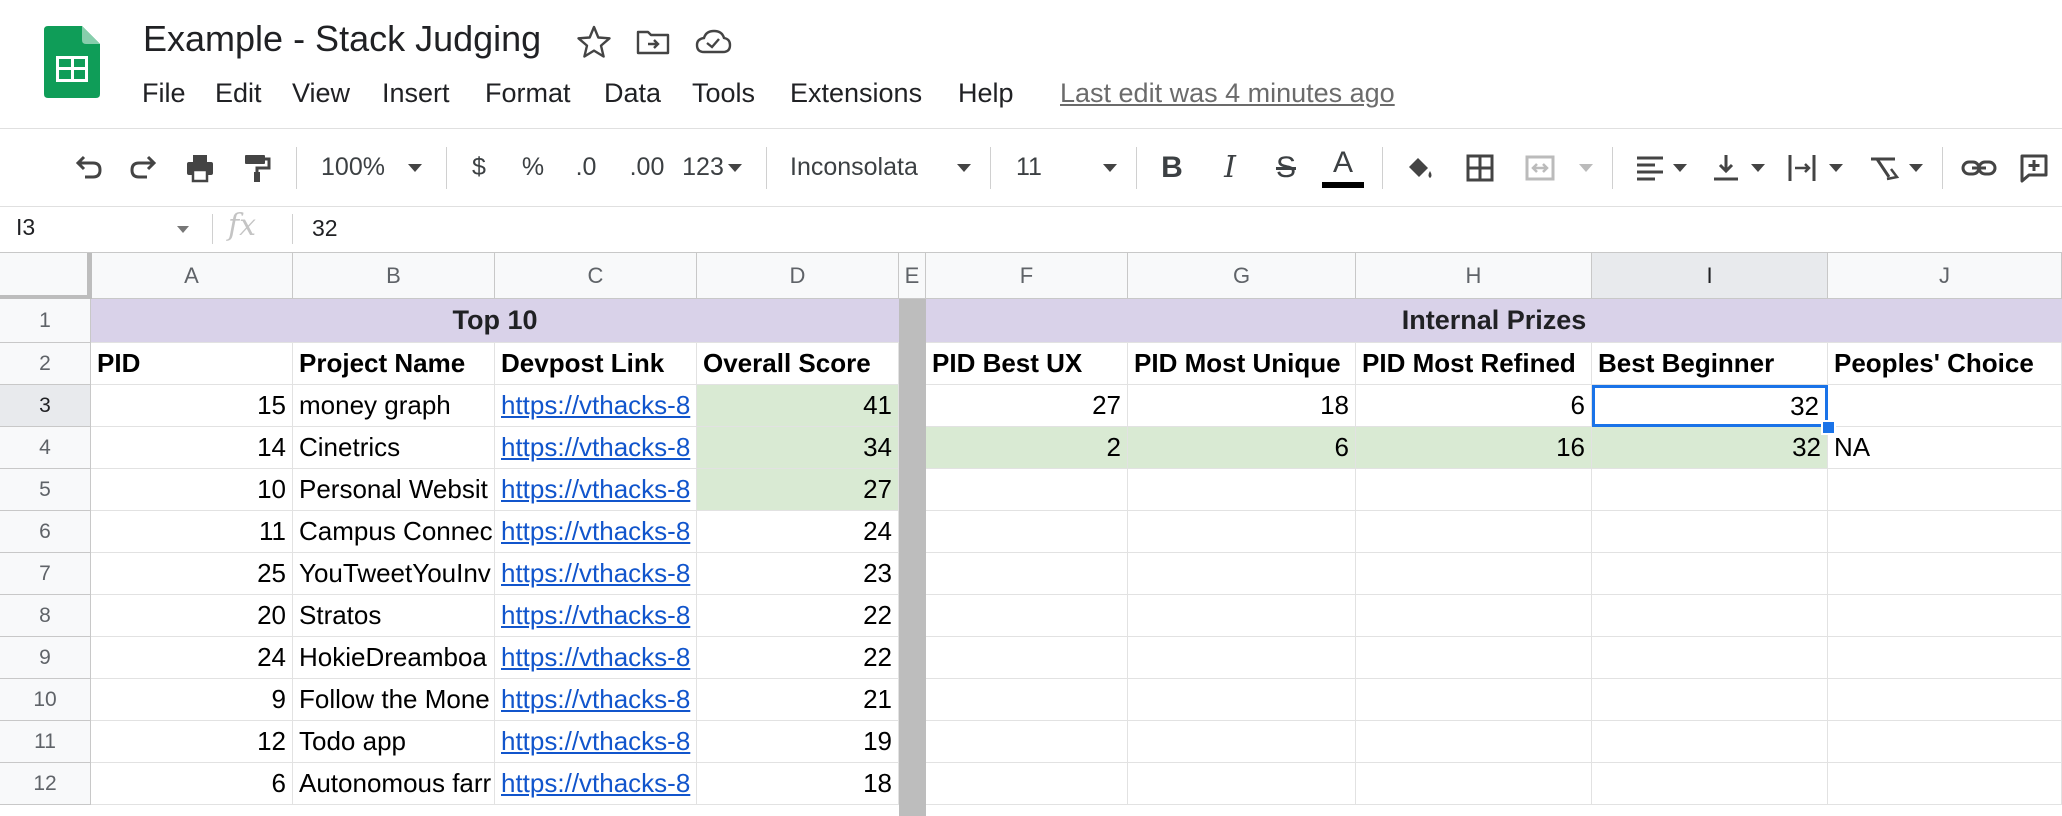 The image size is (2062, 816). What do you see at coordinates (1474, 364) in the screenshot?
I see `header-pid-most-refined: PID Most Refined` at bounding box center [1474, 364].